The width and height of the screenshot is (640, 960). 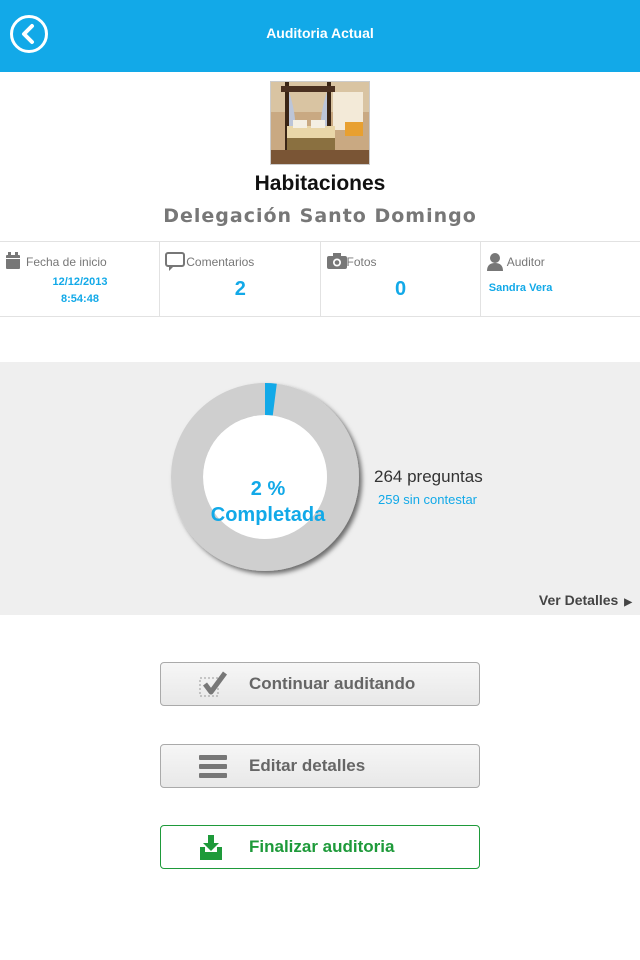 I want to click on stat-comments: Comentarios 2, so click(x=240, y=279).